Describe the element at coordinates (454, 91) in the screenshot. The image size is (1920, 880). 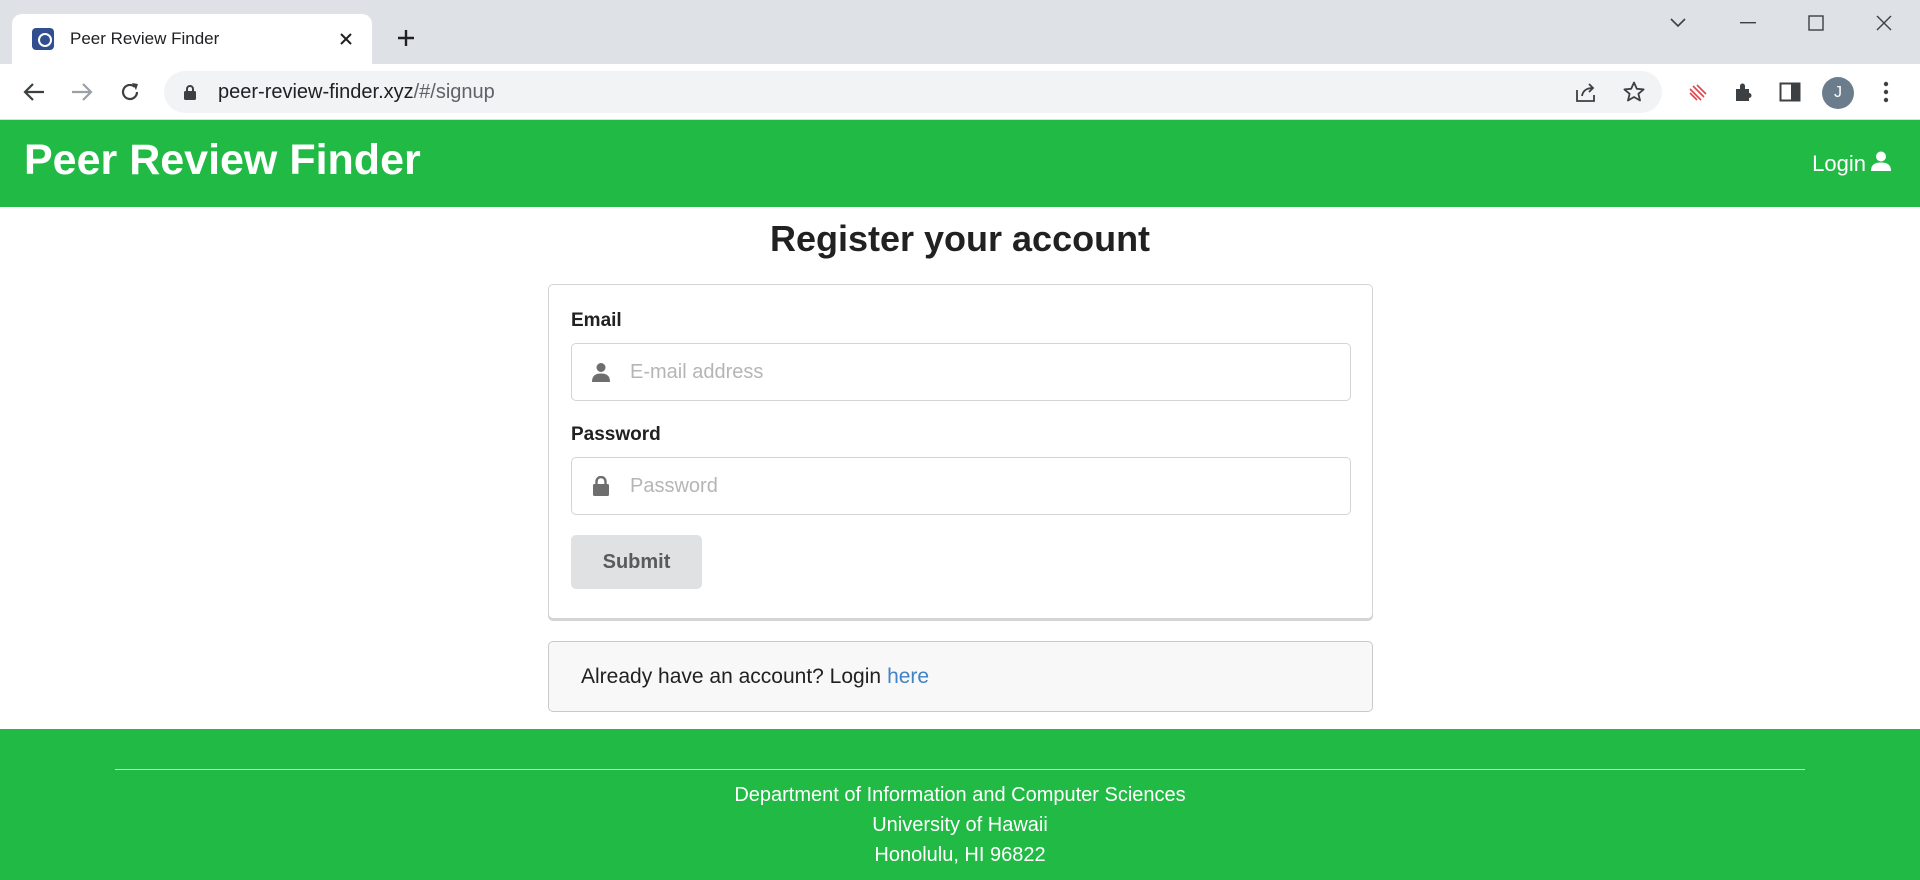
I see `url-path: /#/signup` at that location.